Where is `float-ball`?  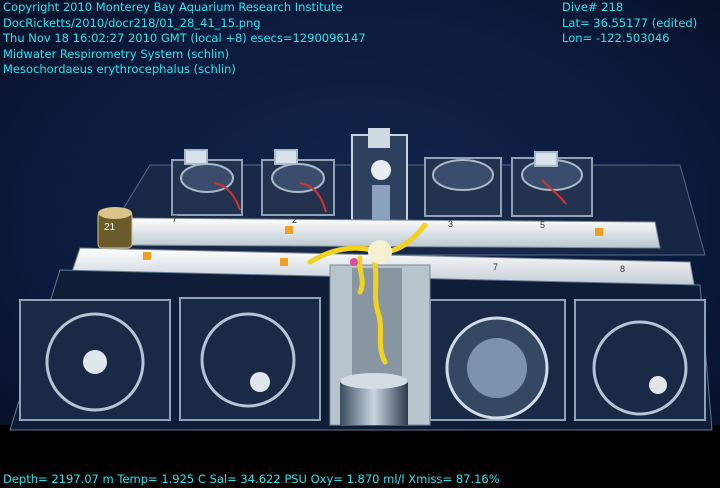
float-ball is located at coordinates (380, 252).